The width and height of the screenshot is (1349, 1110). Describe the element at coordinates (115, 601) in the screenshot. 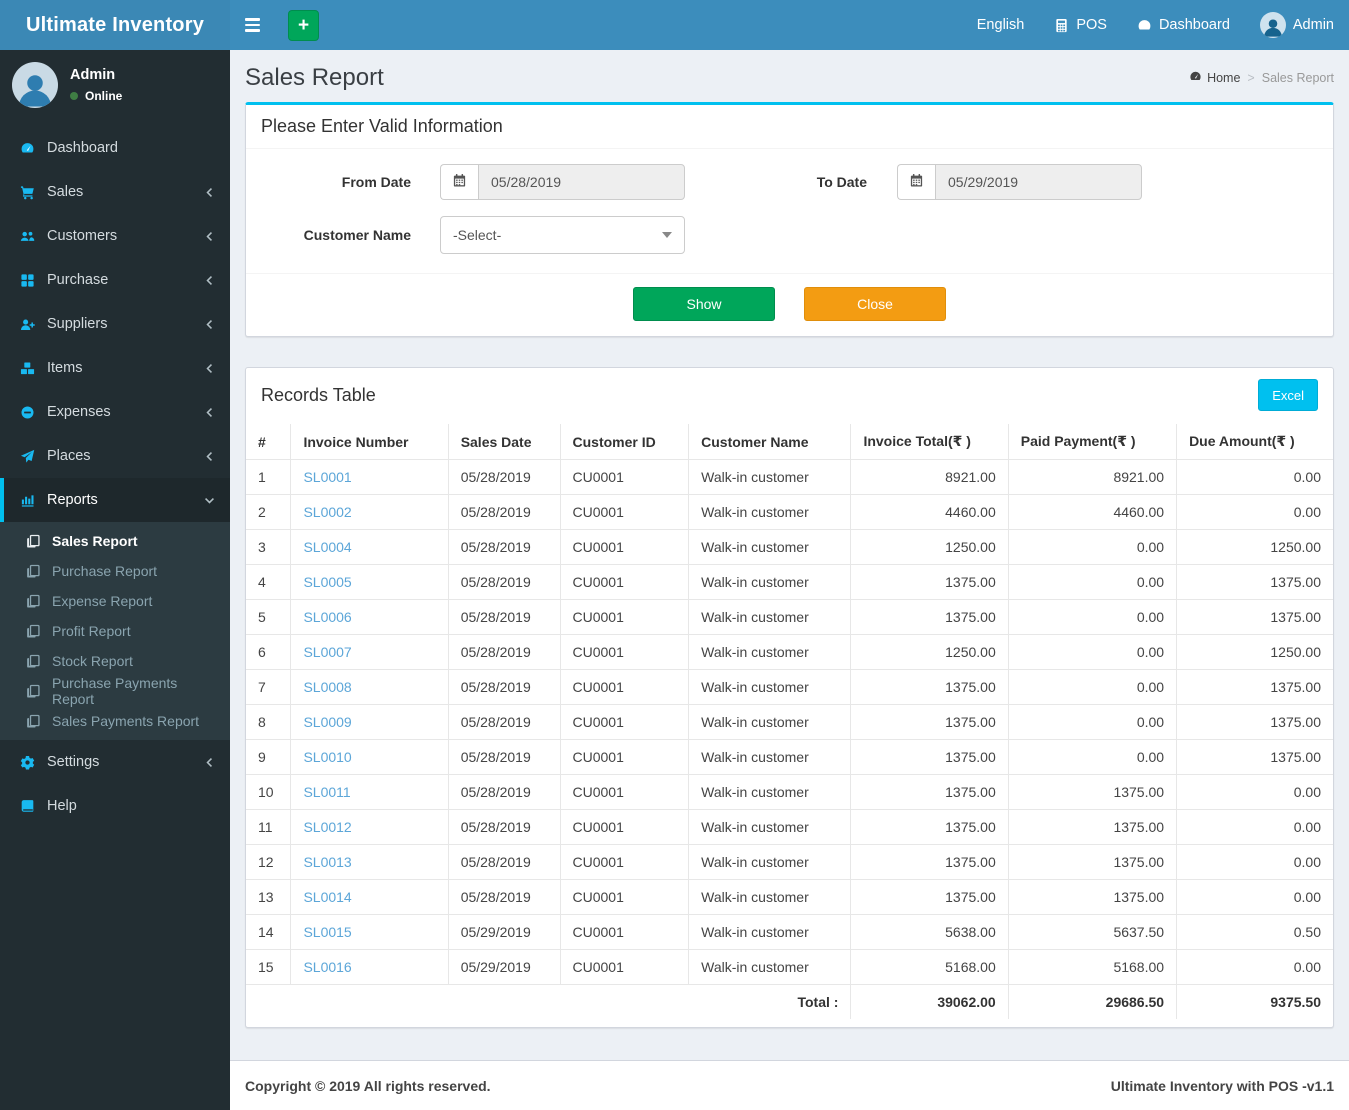

I see `sidebar-subitem-expense-report: Expense Report` at that location.